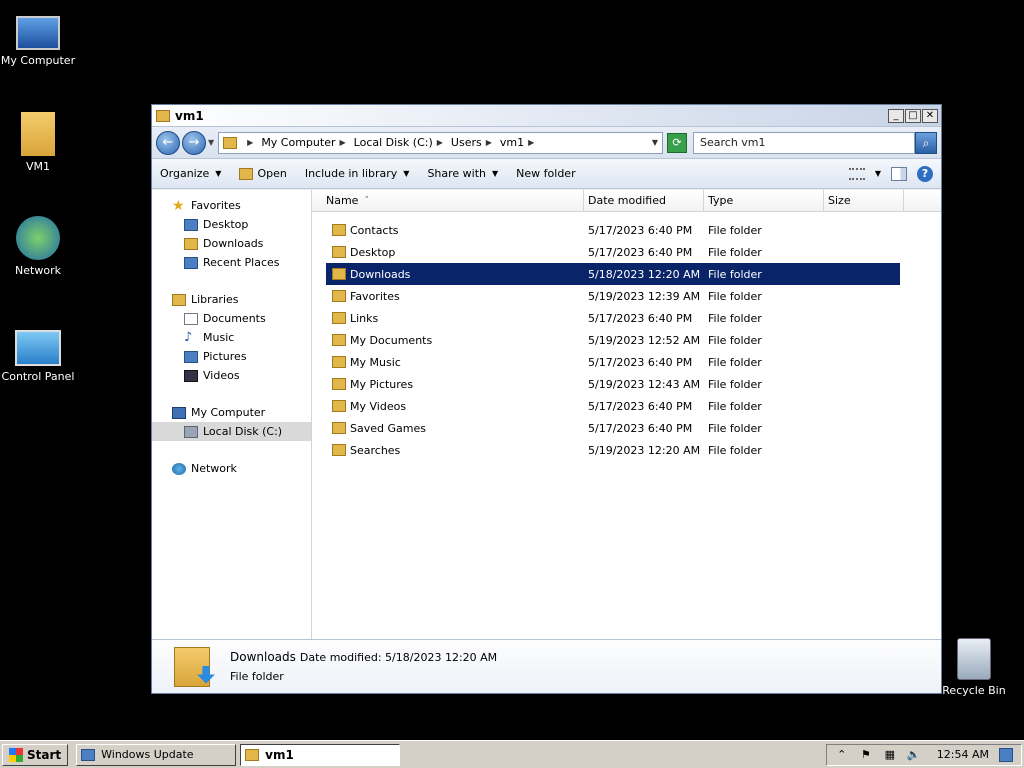 This screenshot has height=768, width=1024. I want to click on back-button: ←, so click(168, 142).